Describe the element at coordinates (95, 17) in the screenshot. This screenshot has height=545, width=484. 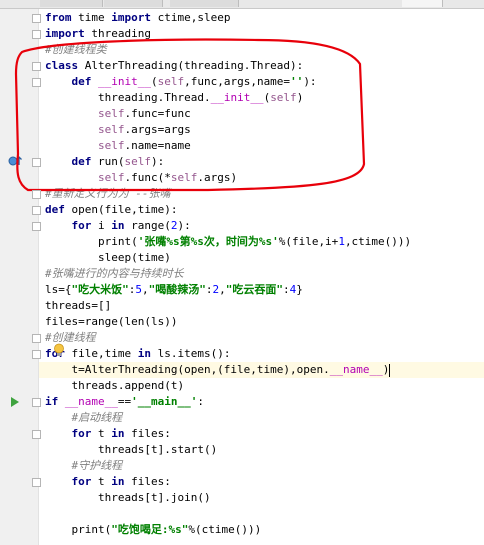
I see `code-token: time` at that location.